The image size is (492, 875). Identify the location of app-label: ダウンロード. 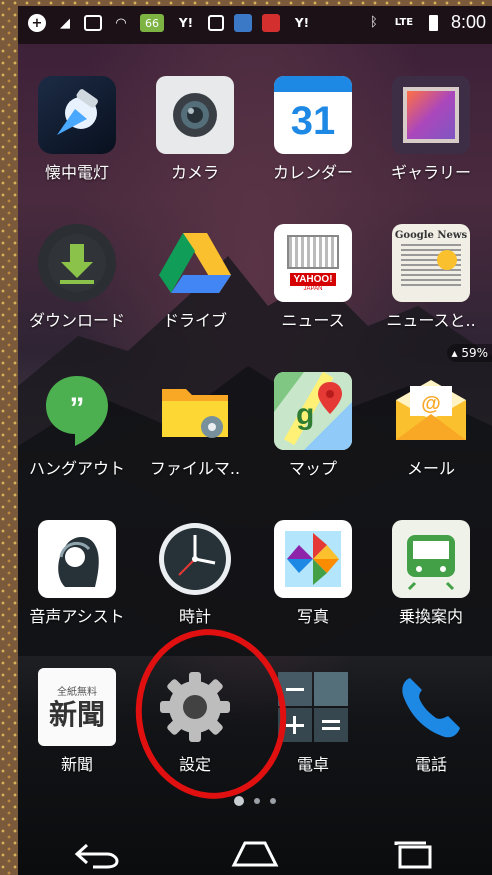
(76, 320).